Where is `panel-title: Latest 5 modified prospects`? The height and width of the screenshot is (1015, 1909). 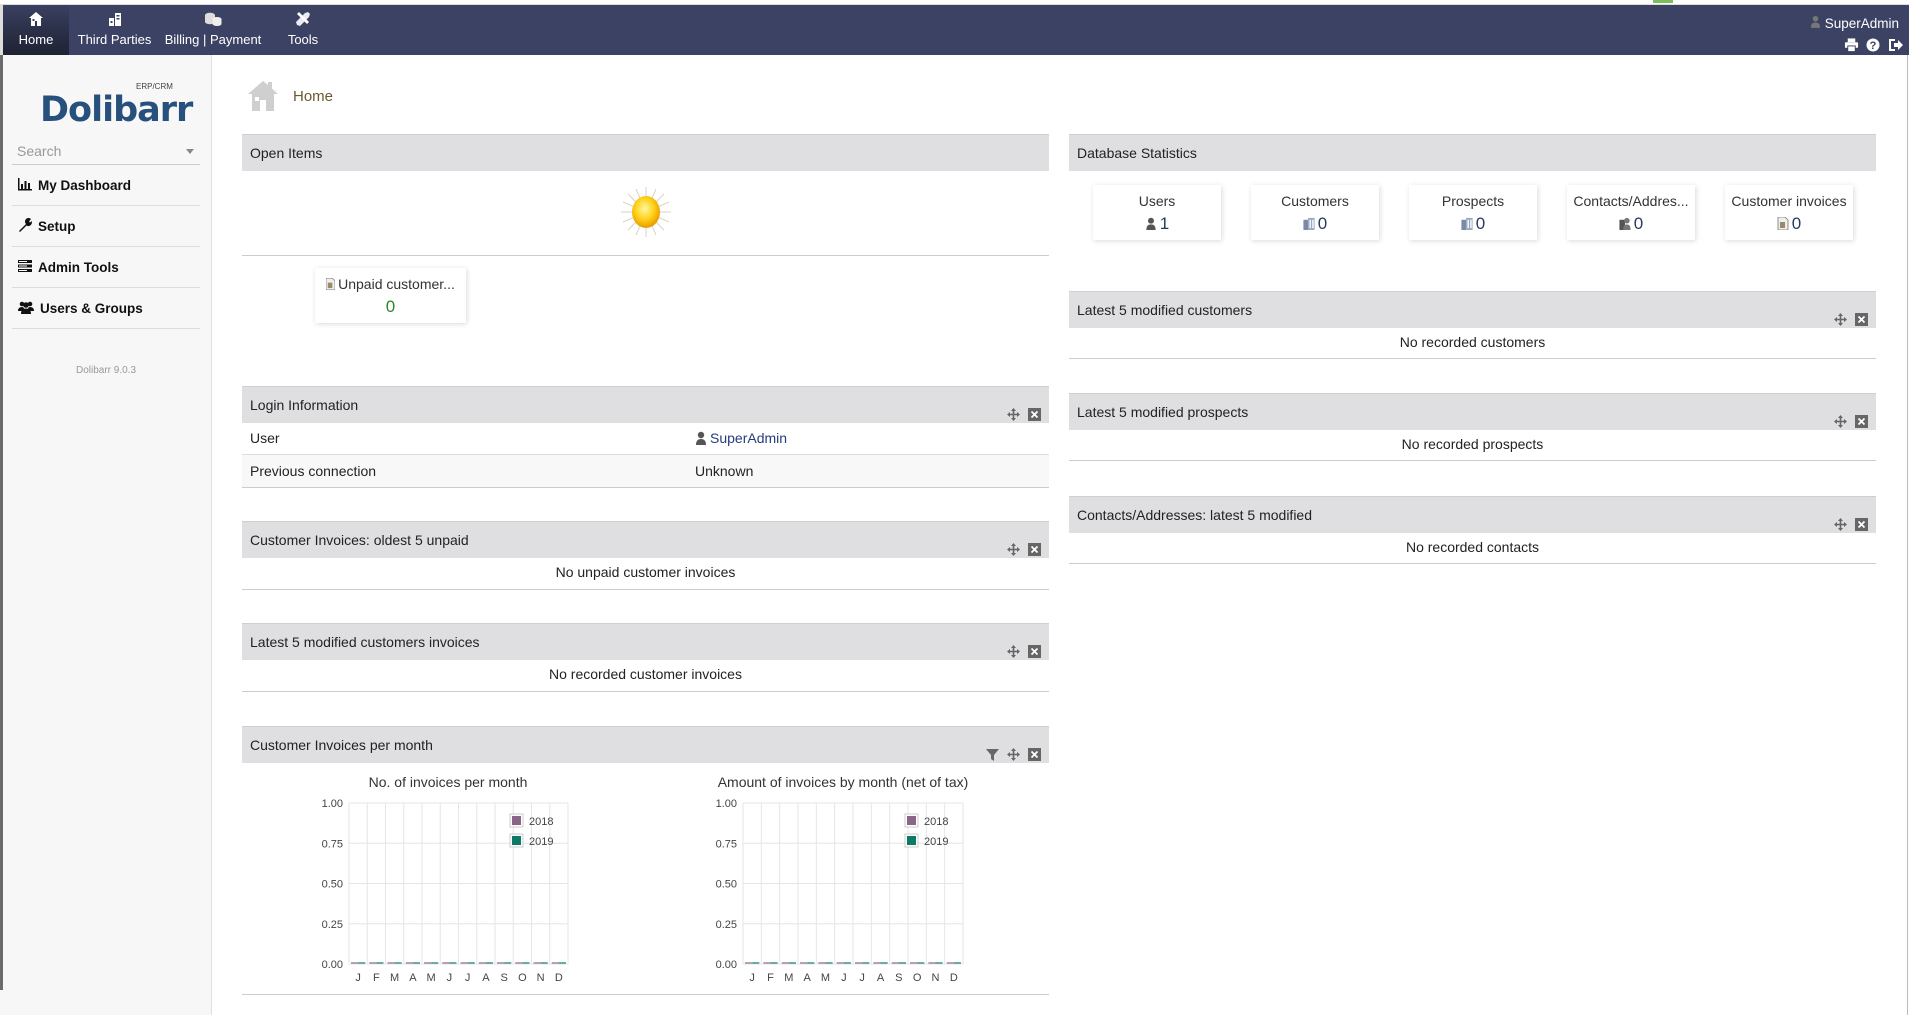 panel-title: Latest 5 modified prospects is located at coordinates (1163, 412).